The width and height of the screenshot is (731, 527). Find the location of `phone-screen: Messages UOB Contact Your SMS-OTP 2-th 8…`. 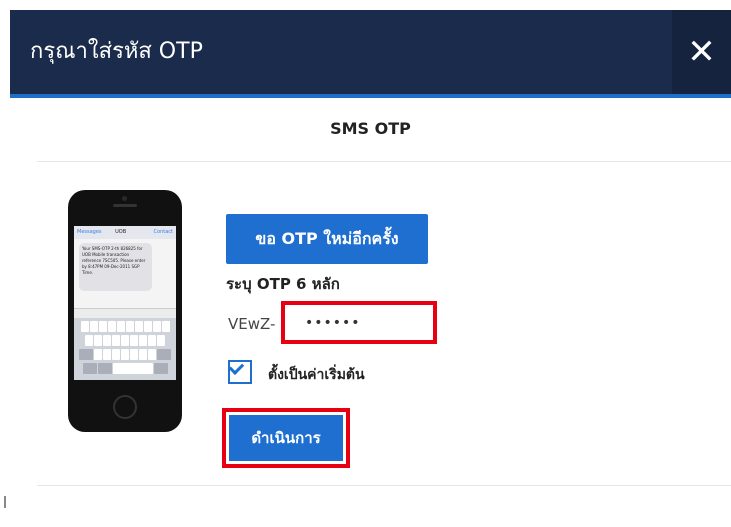

phone-screen: Messages UOB Contact Your SMS-OTP 2-th 8… is located at coordinates (125, 303).